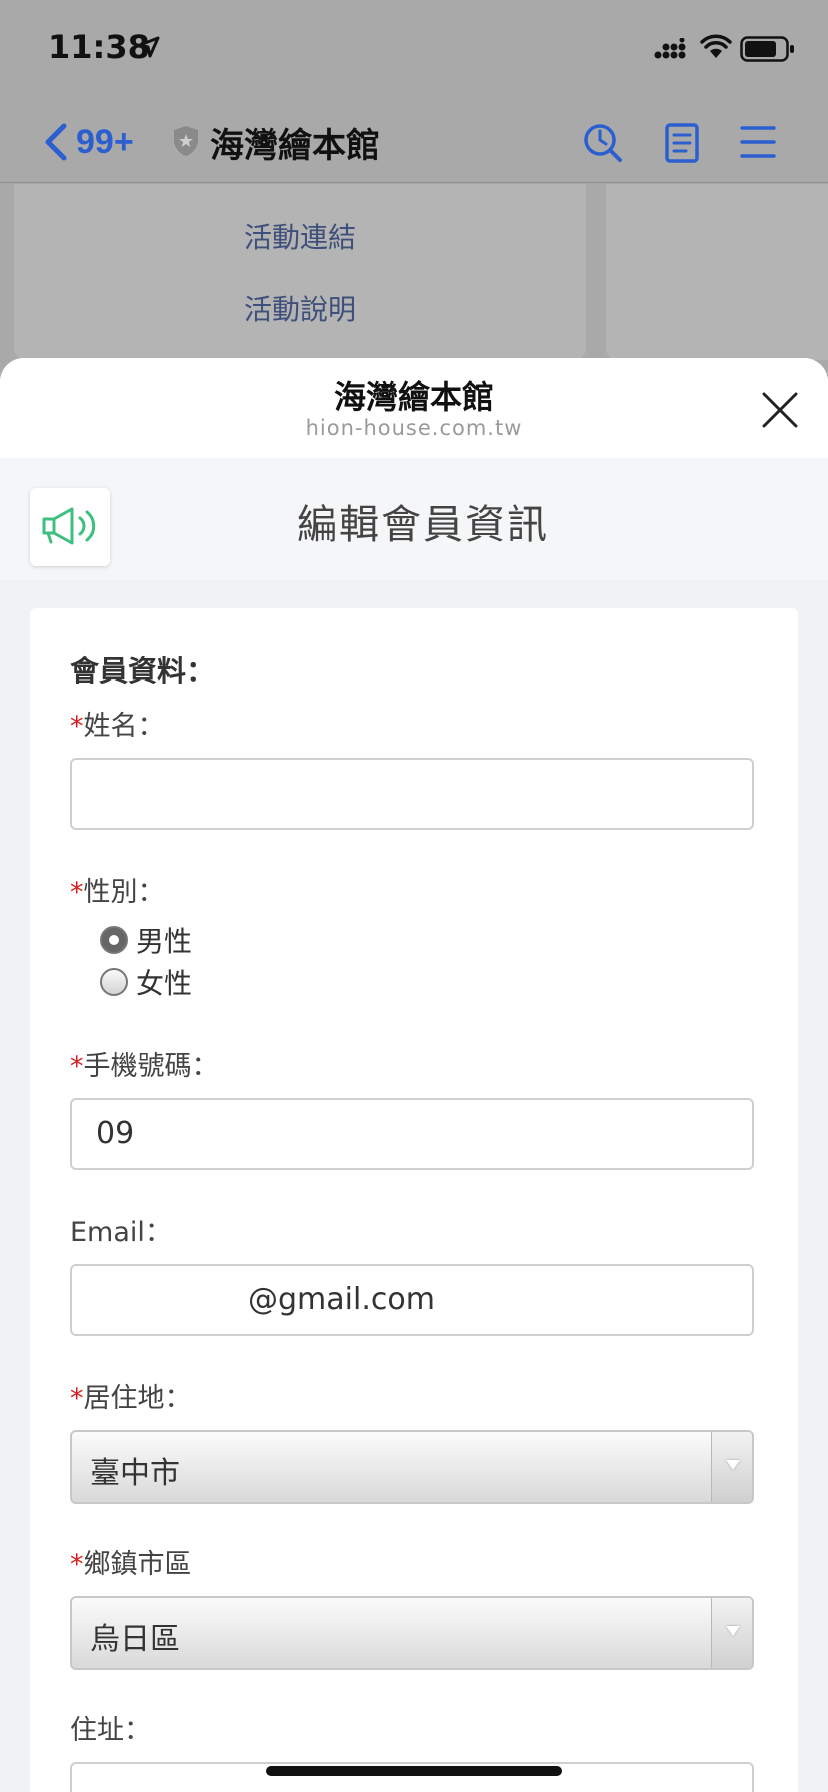 The width and height of the screenshot is (828, 1792). Describe the element at coordinates (414, 141) in the screenshot. I see `nav-bar: 99+ 海灣繪本館` at that location.